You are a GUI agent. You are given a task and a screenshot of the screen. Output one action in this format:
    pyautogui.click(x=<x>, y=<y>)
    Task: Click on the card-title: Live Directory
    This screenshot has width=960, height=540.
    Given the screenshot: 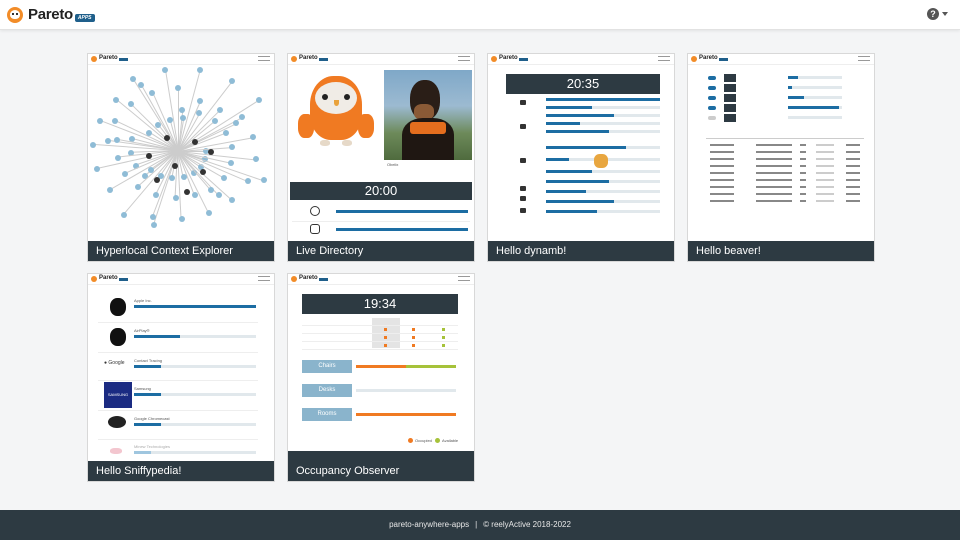 What is the action you would take?
    pyautogui.click(x=381, y=251)
    